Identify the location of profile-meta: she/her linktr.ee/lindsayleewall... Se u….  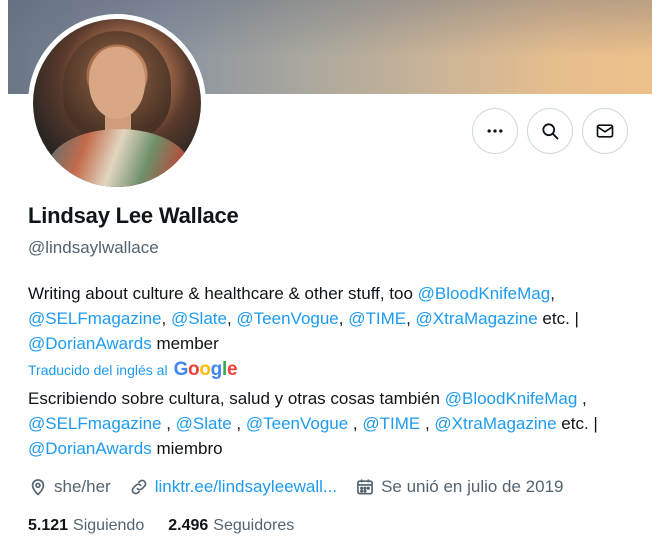
(305, 487).